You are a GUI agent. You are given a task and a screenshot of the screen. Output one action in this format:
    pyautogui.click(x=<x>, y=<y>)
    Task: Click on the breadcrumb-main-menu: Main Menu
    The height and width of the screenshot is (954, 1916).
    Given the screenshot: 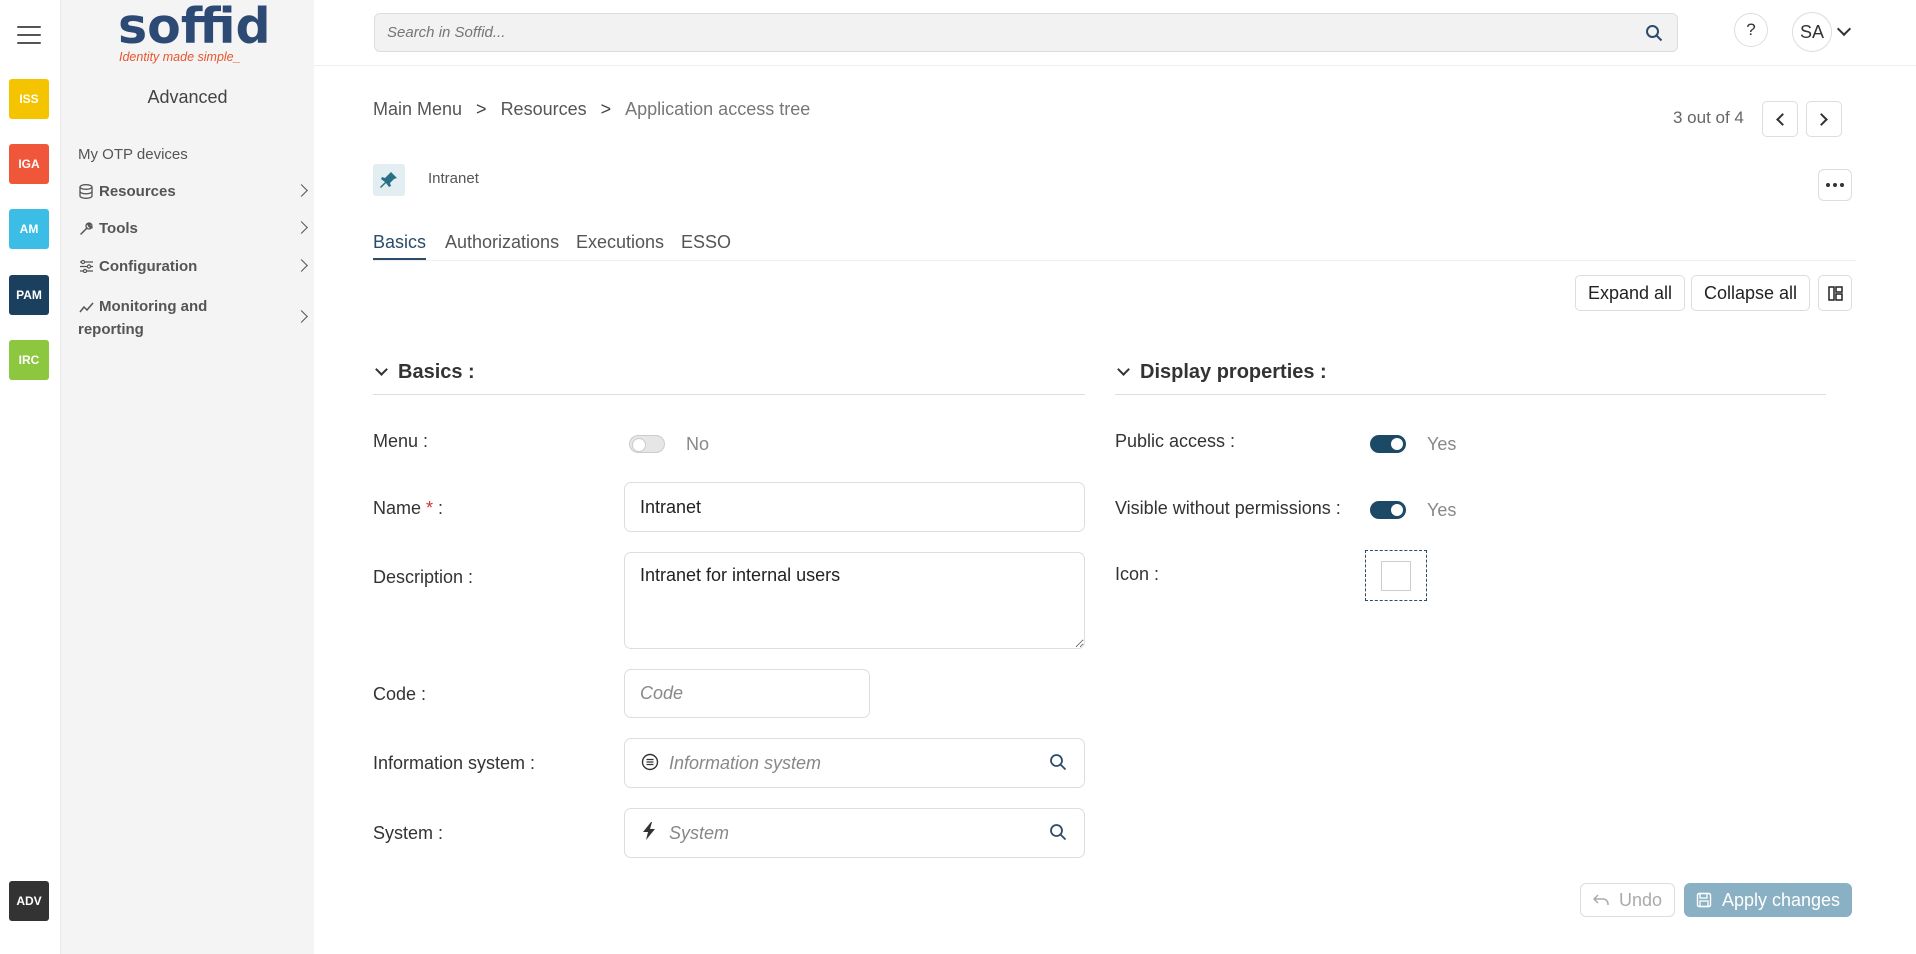 What is the action you would take?
    pyautogui.click(x=417, y=109)
    